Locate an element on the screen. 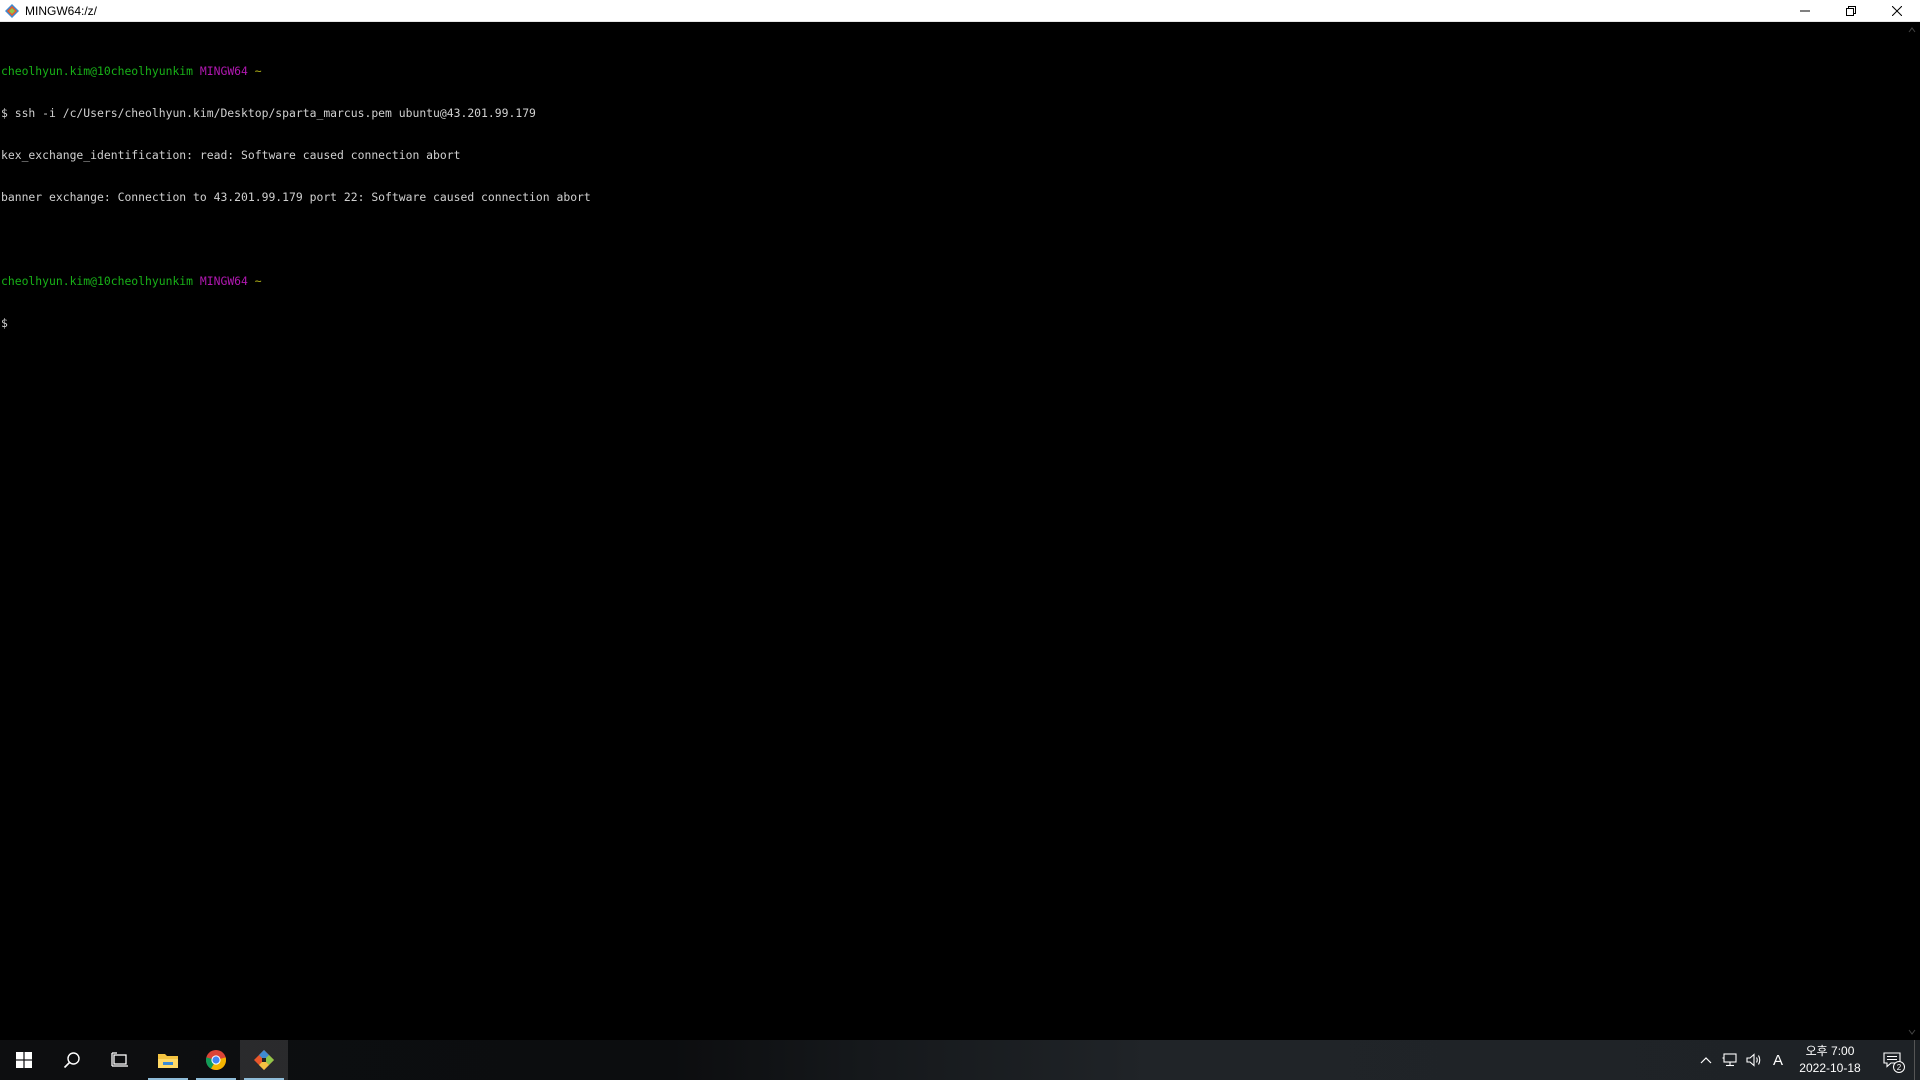 This screenshot has width=1920, height=1080. vertical-scrollbar is located at coordinates (1912, 531).